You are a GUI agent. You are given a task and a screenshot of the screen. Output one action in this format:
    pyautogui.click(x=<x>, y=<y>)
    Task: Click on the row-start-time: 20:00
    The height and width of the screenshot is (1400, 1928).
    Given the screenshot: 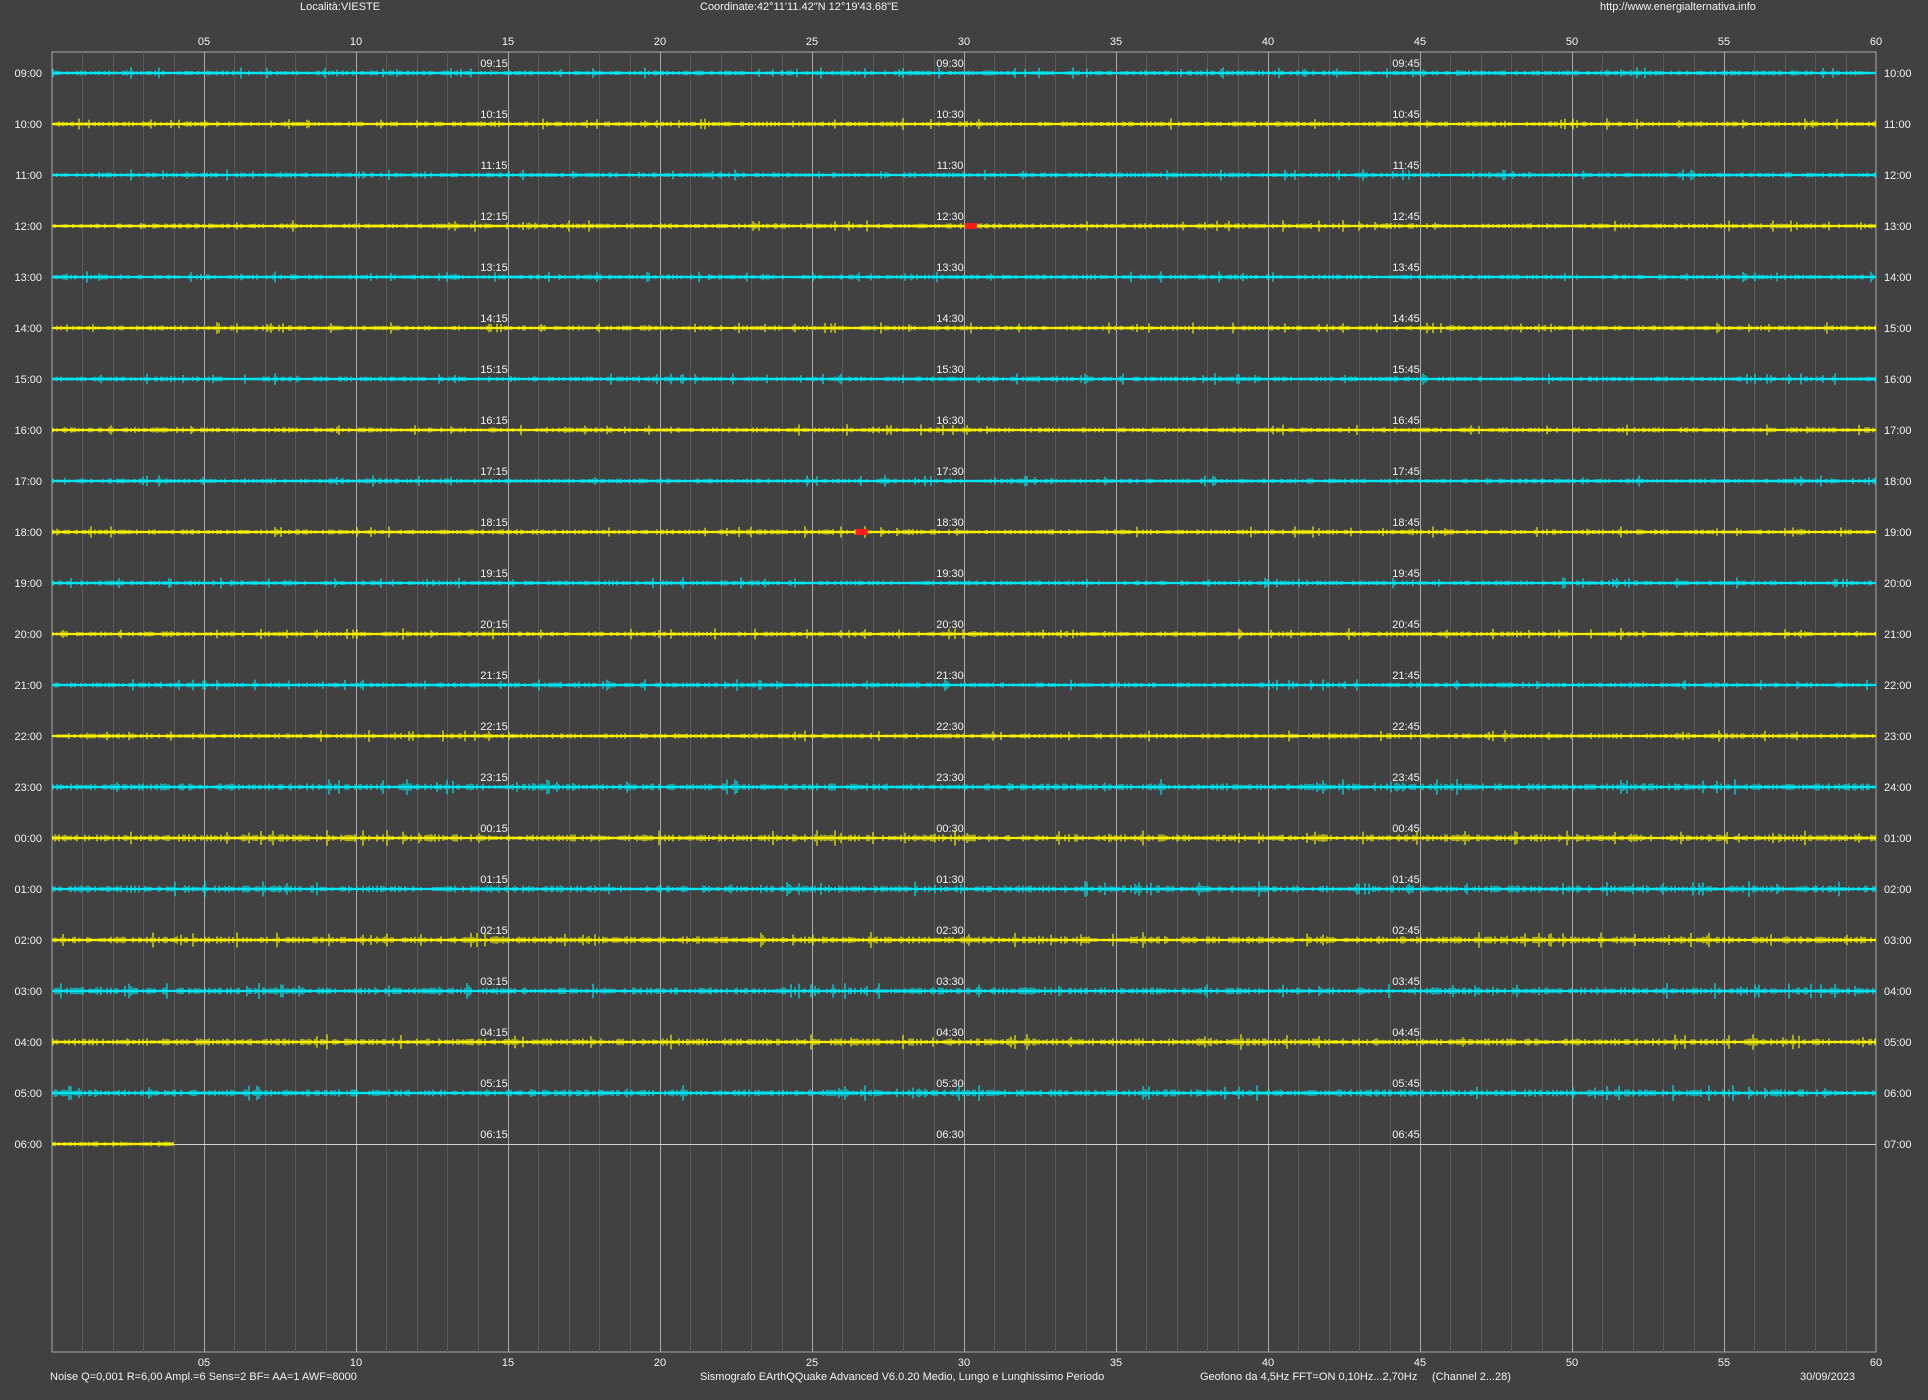 What is the action you would take?
    pyautogui.click(x=28, y=635)
    